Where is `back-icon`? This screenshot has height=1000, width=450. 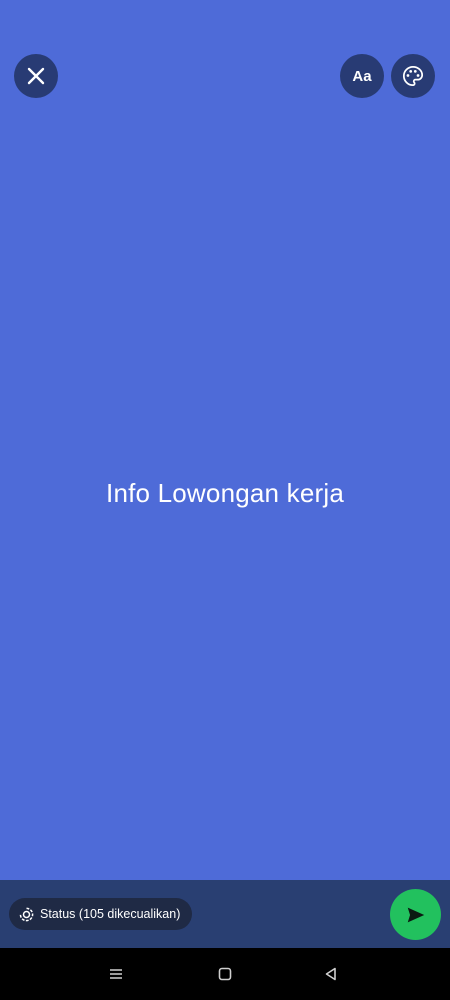 back-icon is located at coordinates (330, 974).